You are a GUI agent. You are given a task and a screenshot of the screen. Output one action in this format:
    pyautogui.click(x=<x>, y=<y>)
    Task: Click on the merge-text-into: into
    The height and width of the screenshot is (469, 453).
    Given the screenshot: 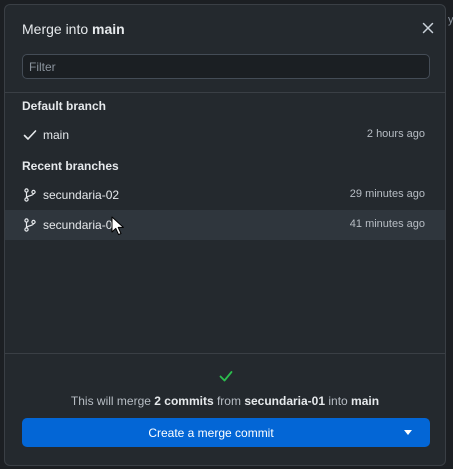 What is the action you would take?
    pyautogui.click(x=338, y=401)
    